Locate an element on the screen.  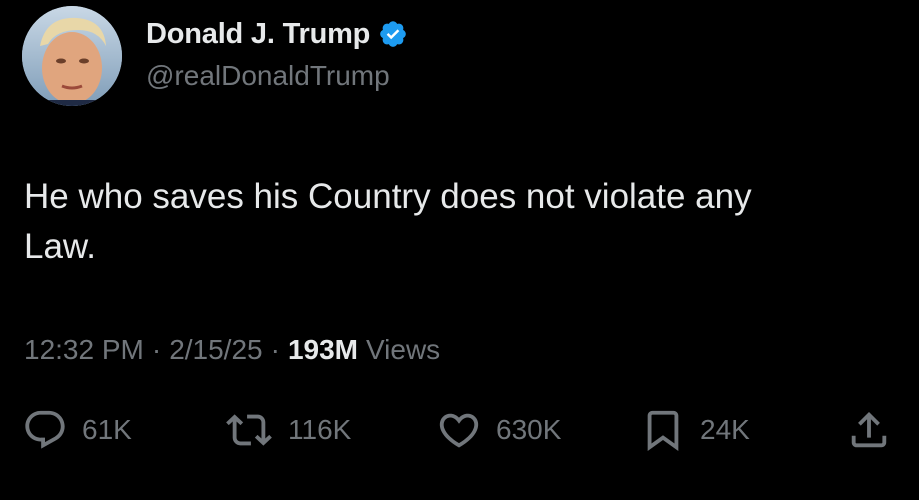
like-count: 630K is located at coordinates (529, 429).